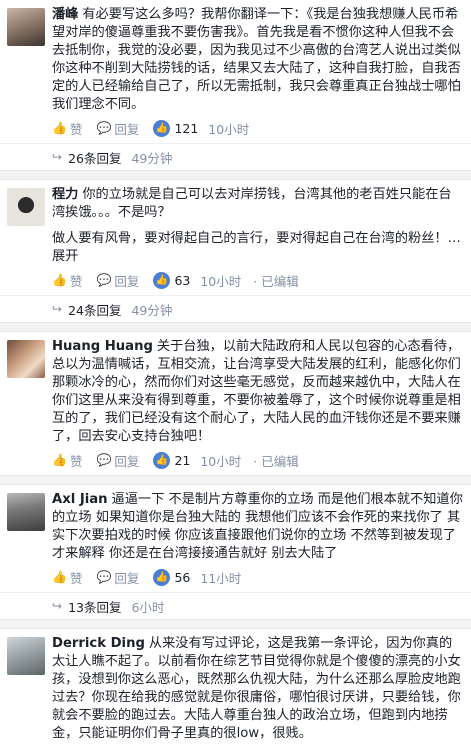 The height and width of the screenshot is (747, 471). Describe the element at coordinates (182, 460) in the screenshot. I see `like-count-value: 21` at that location.